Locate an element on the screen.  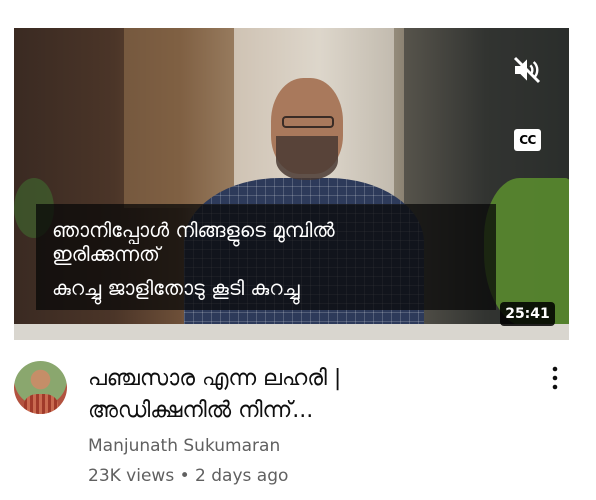
channel-avatar is located at coordinates (40, 387).